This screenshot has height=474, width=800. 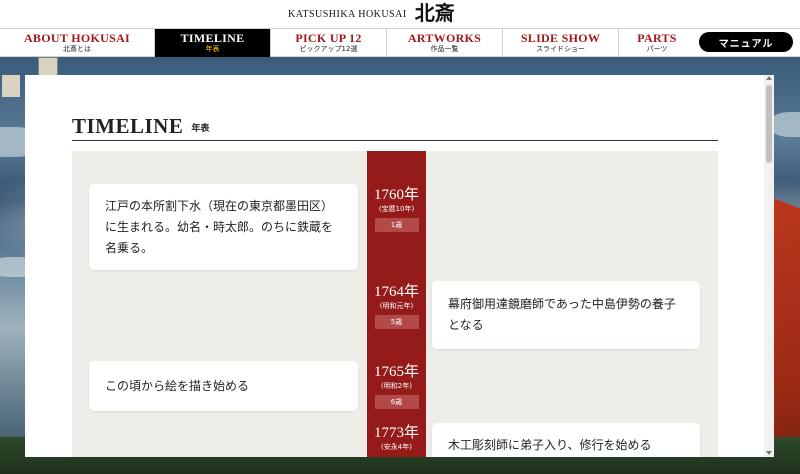 What do you see at coordinates (396, 447) in the screenshot?
I see `era-label: (安永4年)` at bounding box center [396, 447].